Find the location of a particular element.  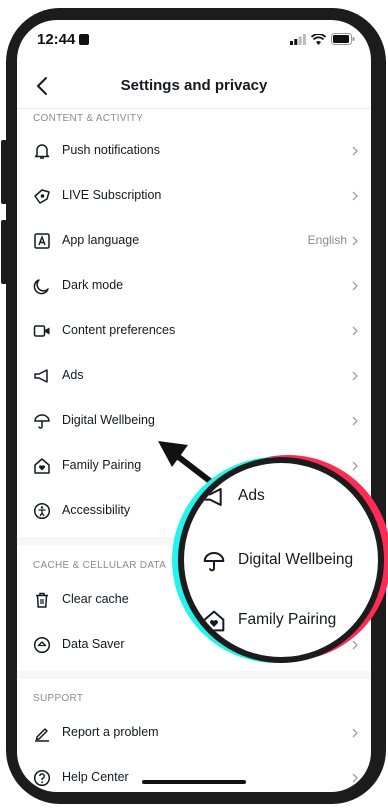

magnified-row-ads: Ads is located at coordinates (281, 497).